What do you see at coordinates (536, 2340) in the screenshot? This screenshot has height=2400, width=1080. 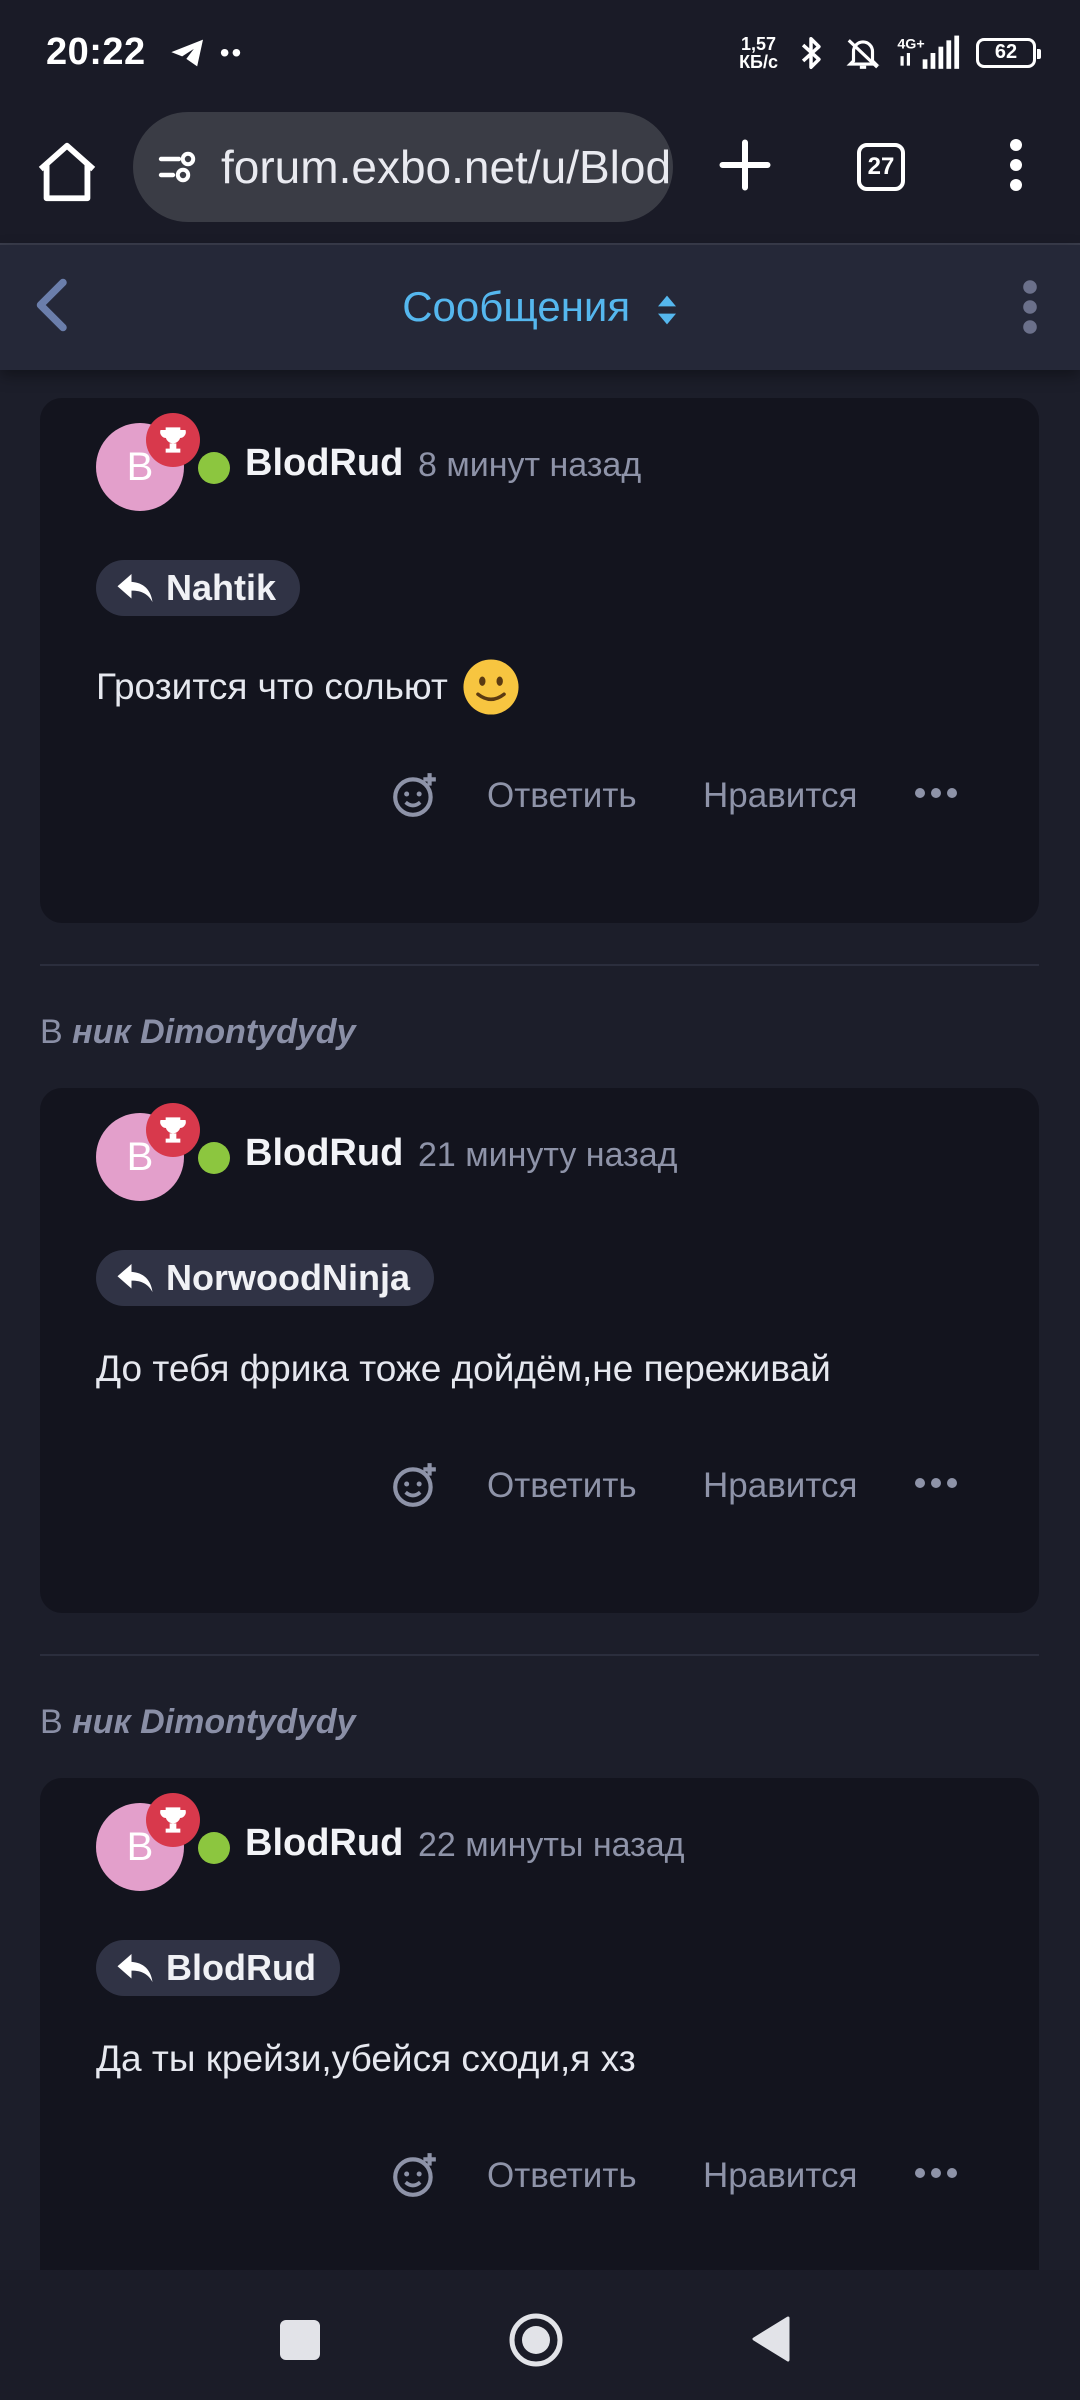 I see `home-circle-icon` at bounding box center [536, 2340].